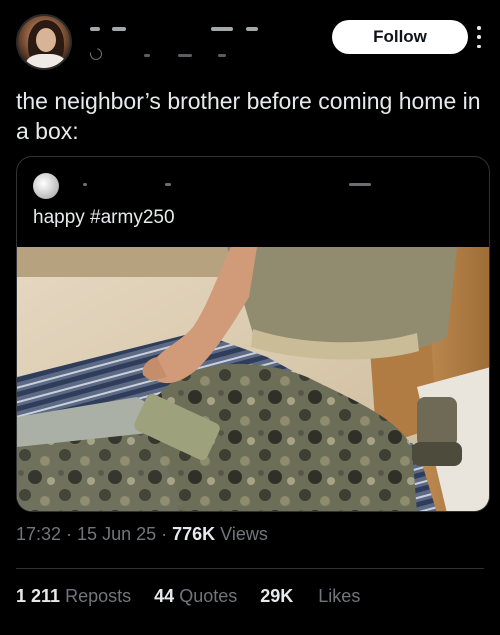 Image resolution: width=500 pixels, height=635 pixels. Describe the element at coordinates (339, 596) in the screenshot. I see `likes-label: Likes` at that location.